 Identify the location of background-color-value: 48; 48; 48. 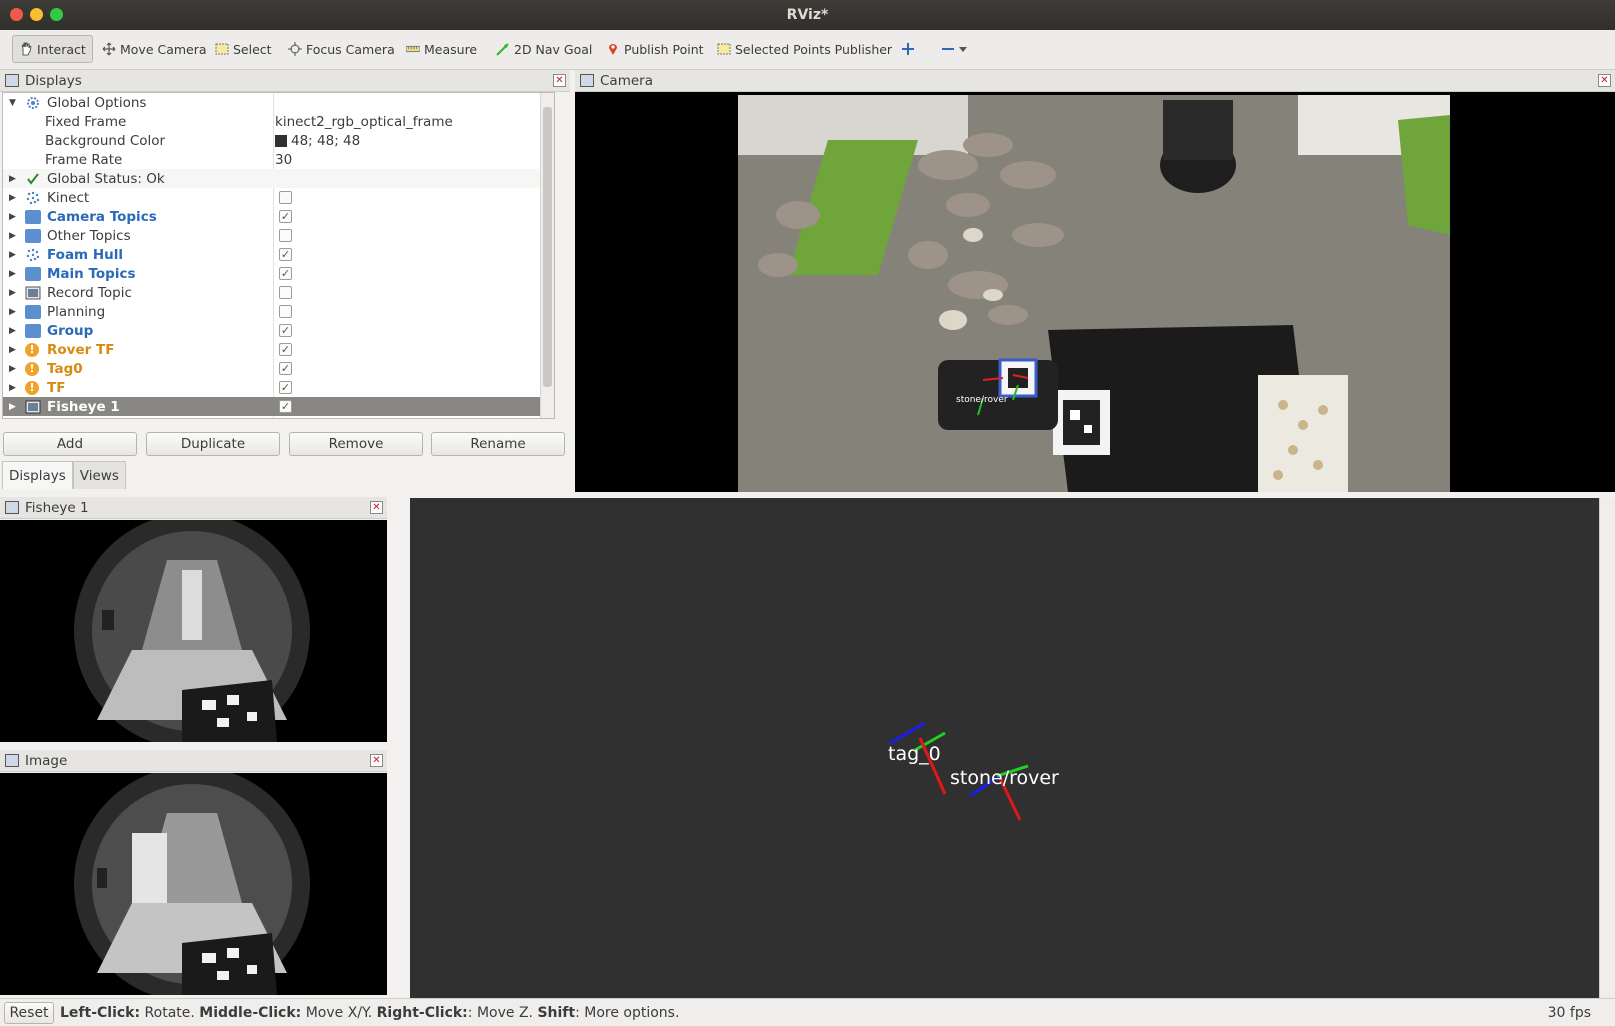
(317, 141).